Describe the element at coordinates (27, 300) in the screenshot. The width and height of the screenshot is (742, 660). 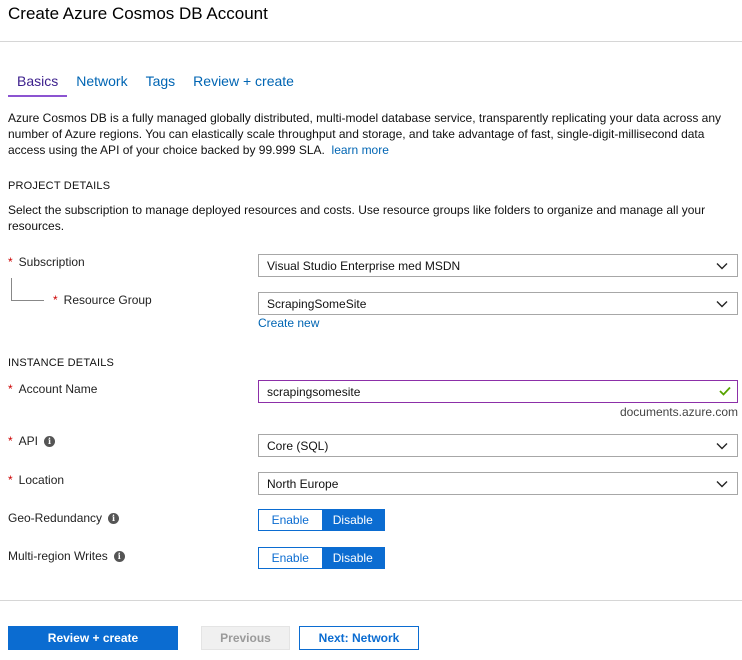
I see `tree-connector-horizontal` at that location.